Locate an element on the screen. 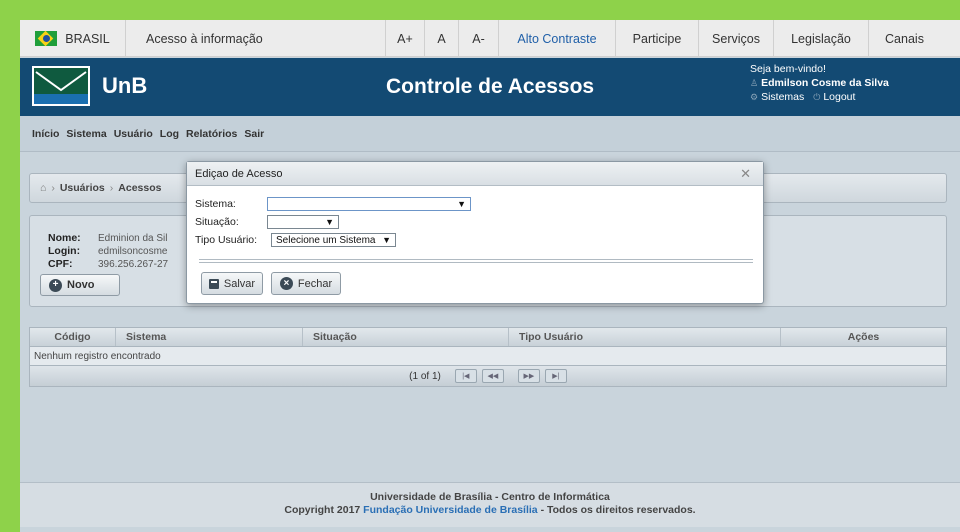 This screenshot has height=532, width=960. brazil-flag-icon is located at coordinates (46, 38).